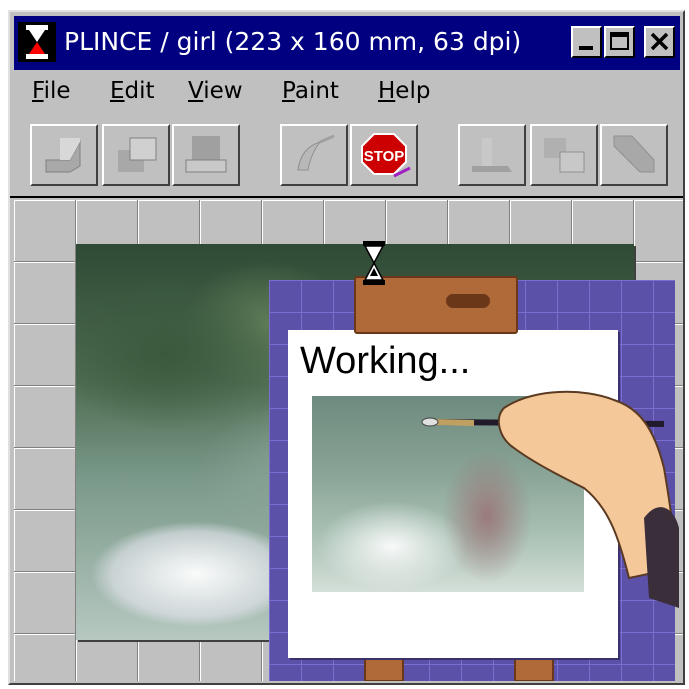 This screenshot has height=689, width=689. What do you see at coordinates (347, 93) in the screenshot?
I see `menu-bar: File Edit View Paint Help` at bounding box center [347, 93].